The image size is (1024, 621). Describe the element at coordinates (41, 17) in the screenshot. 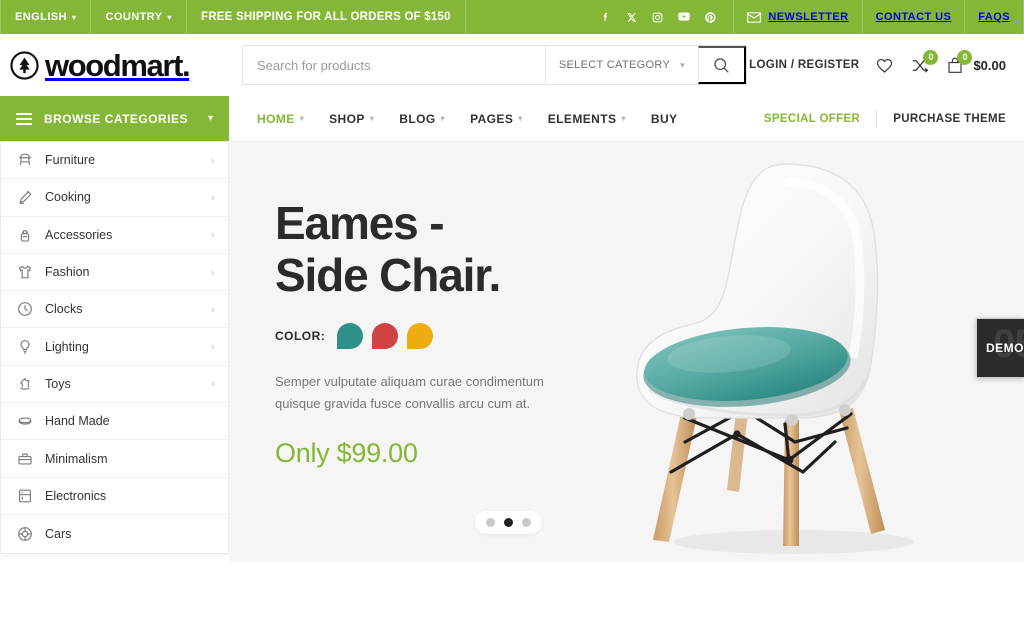

I see `language-label: ENGLISH` at that location.